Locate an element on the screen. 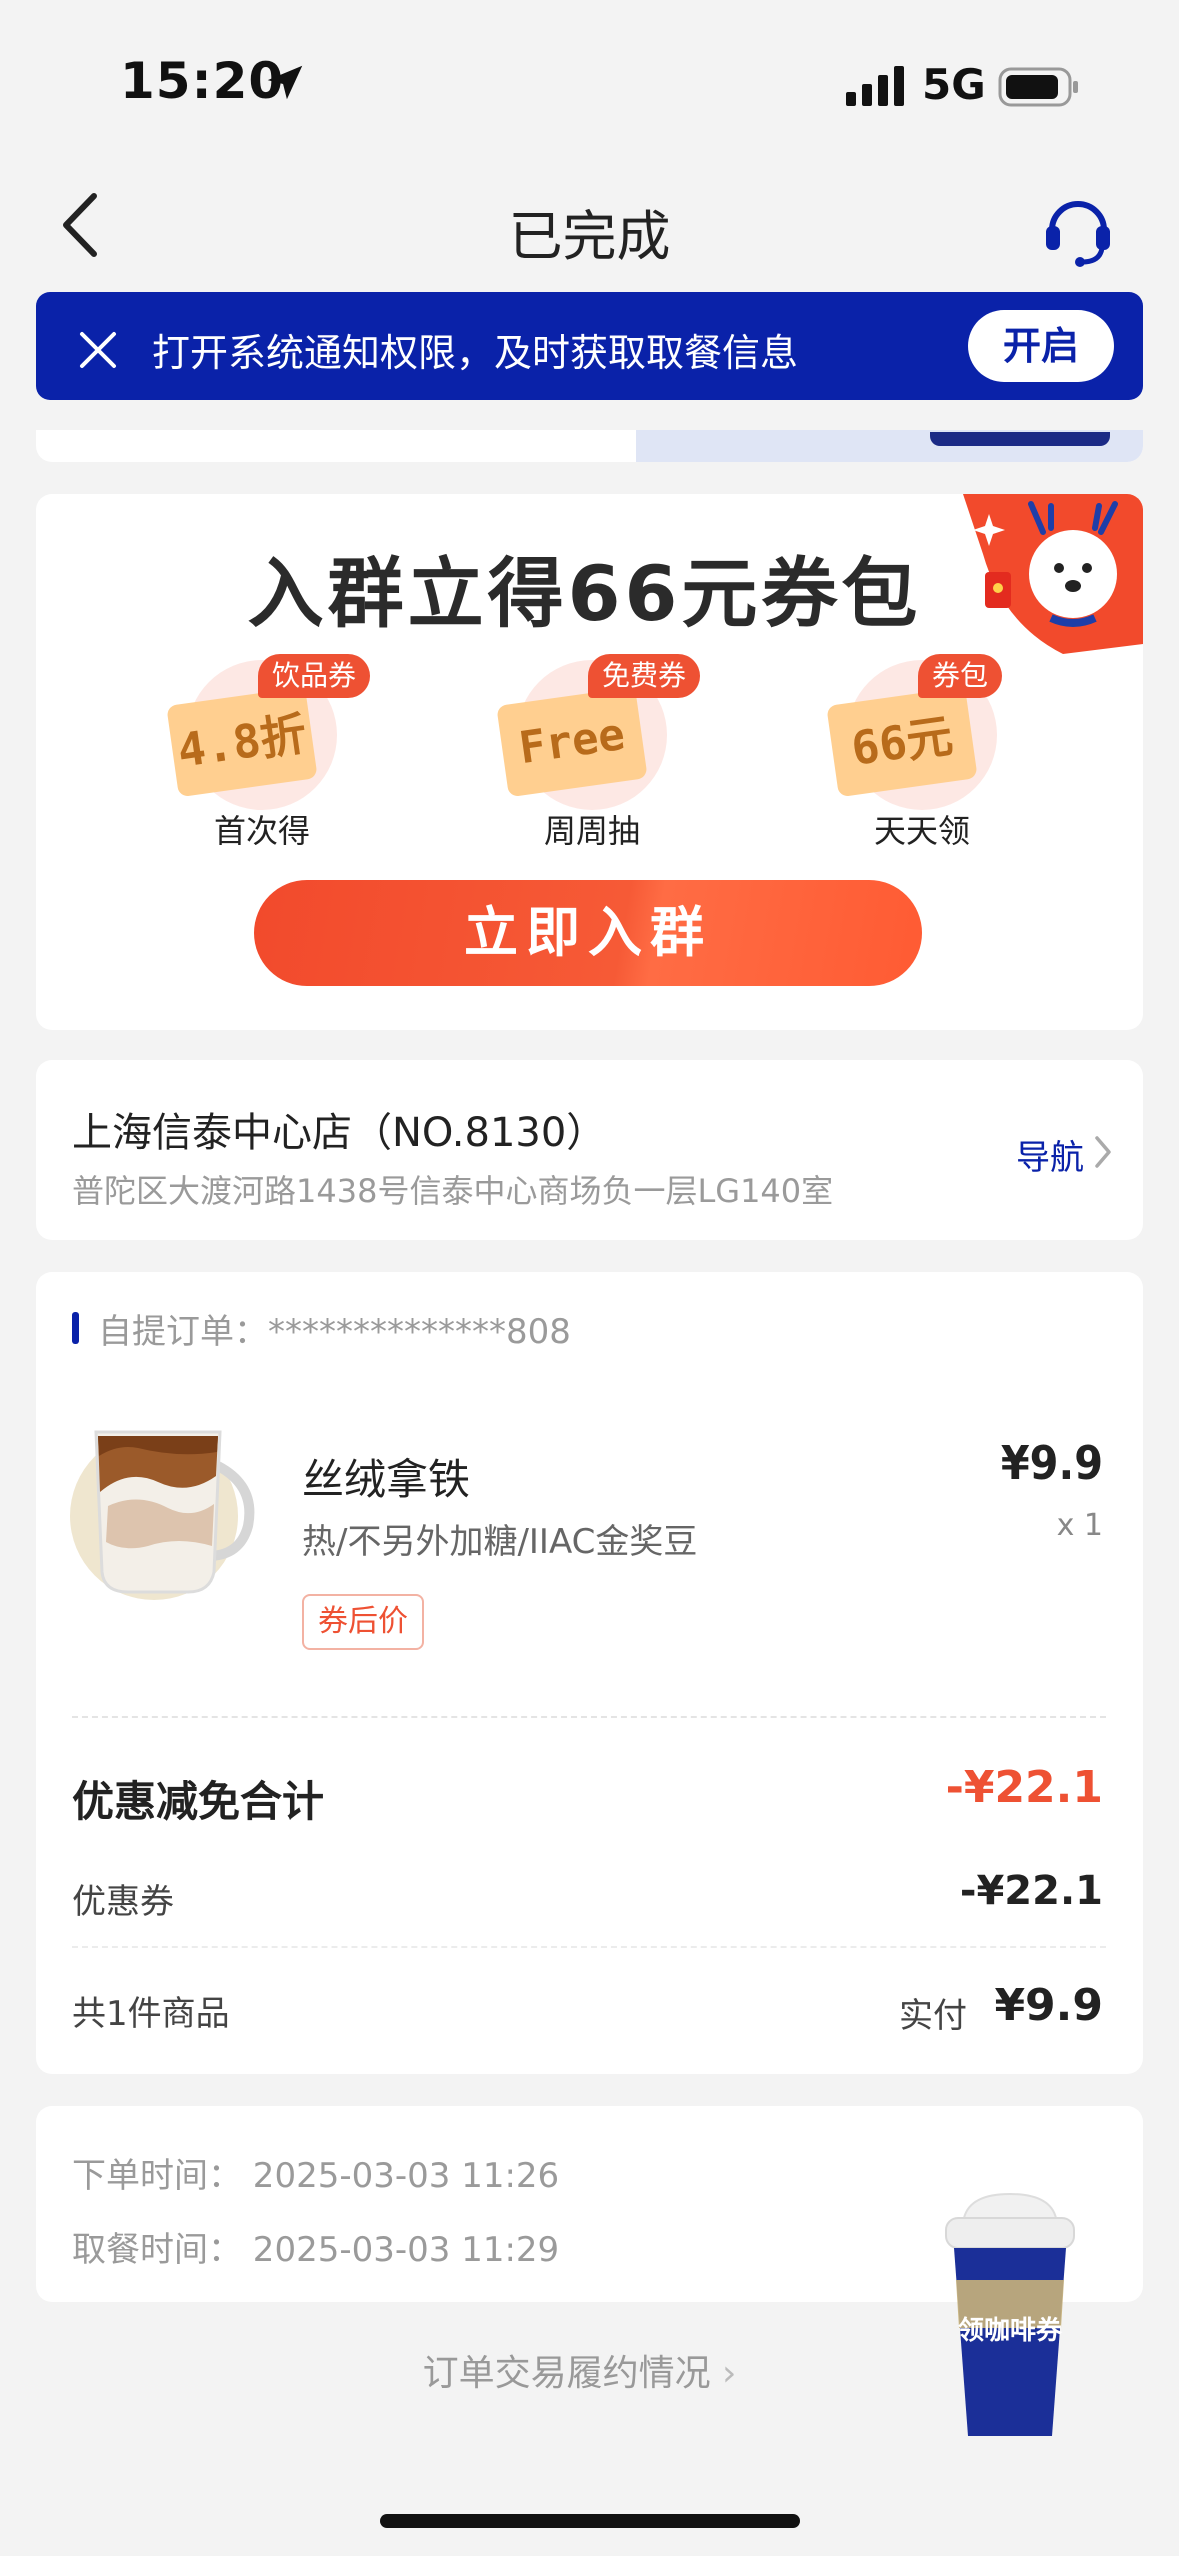  coupon-badge: 饮品券 is located at coordinates (314, 676).